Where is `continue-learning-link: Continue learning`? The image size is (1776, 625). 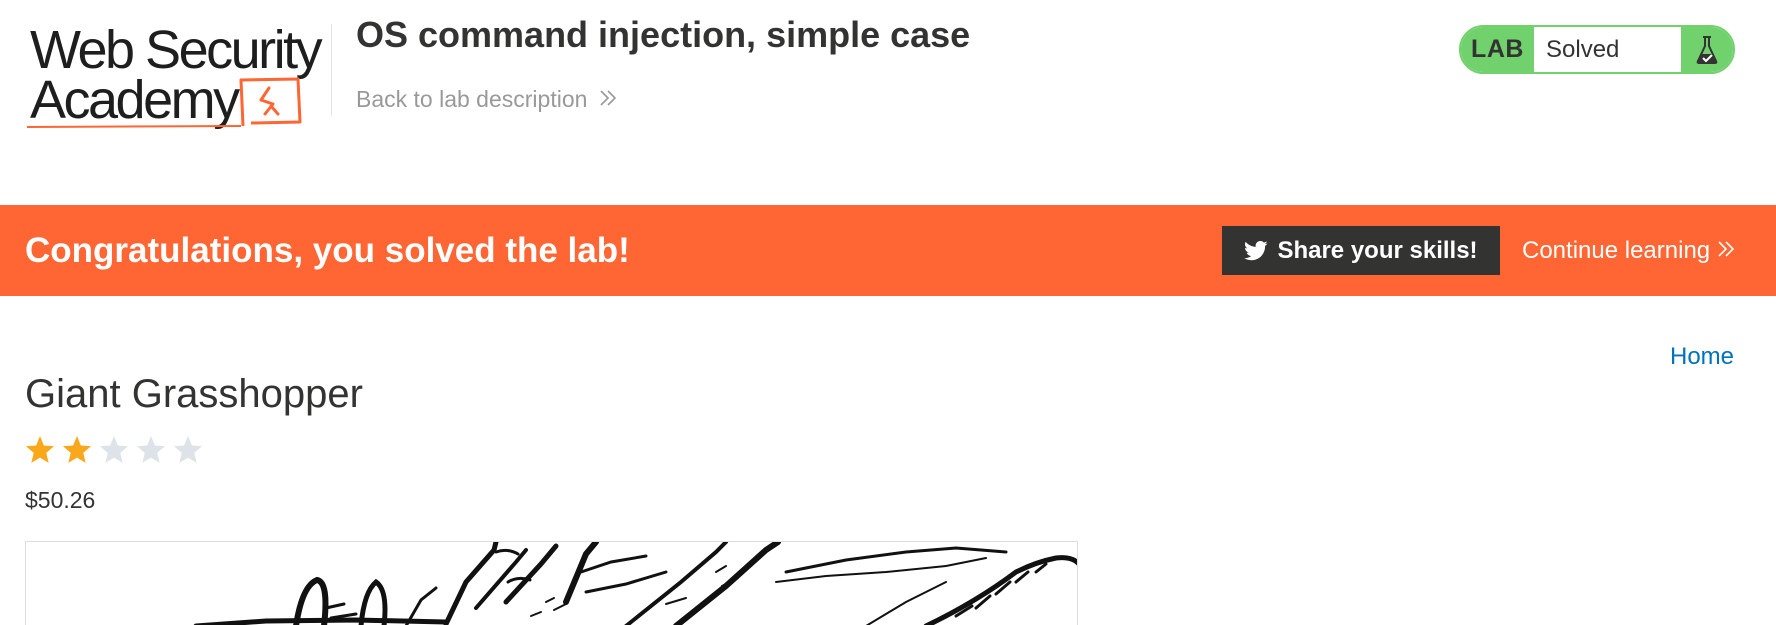
continue-learning-link: Continue learning is located at coordinates (1628, 251).